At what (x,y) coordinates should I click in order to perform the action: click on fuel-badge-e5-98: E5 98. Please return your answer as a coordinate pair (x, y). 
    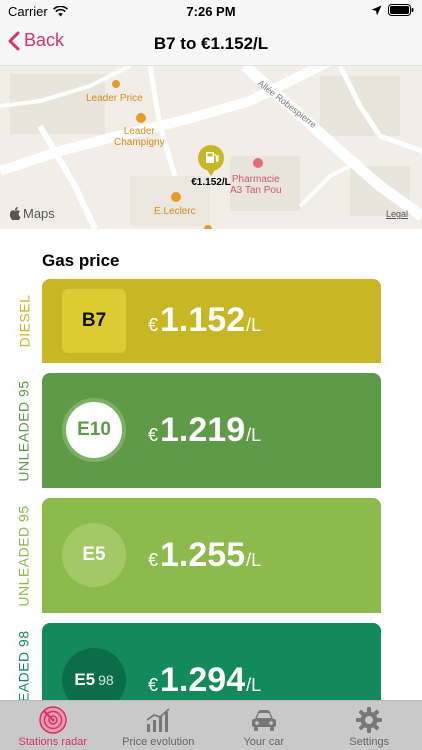
    Looking at the image, I should click on (94, 674).